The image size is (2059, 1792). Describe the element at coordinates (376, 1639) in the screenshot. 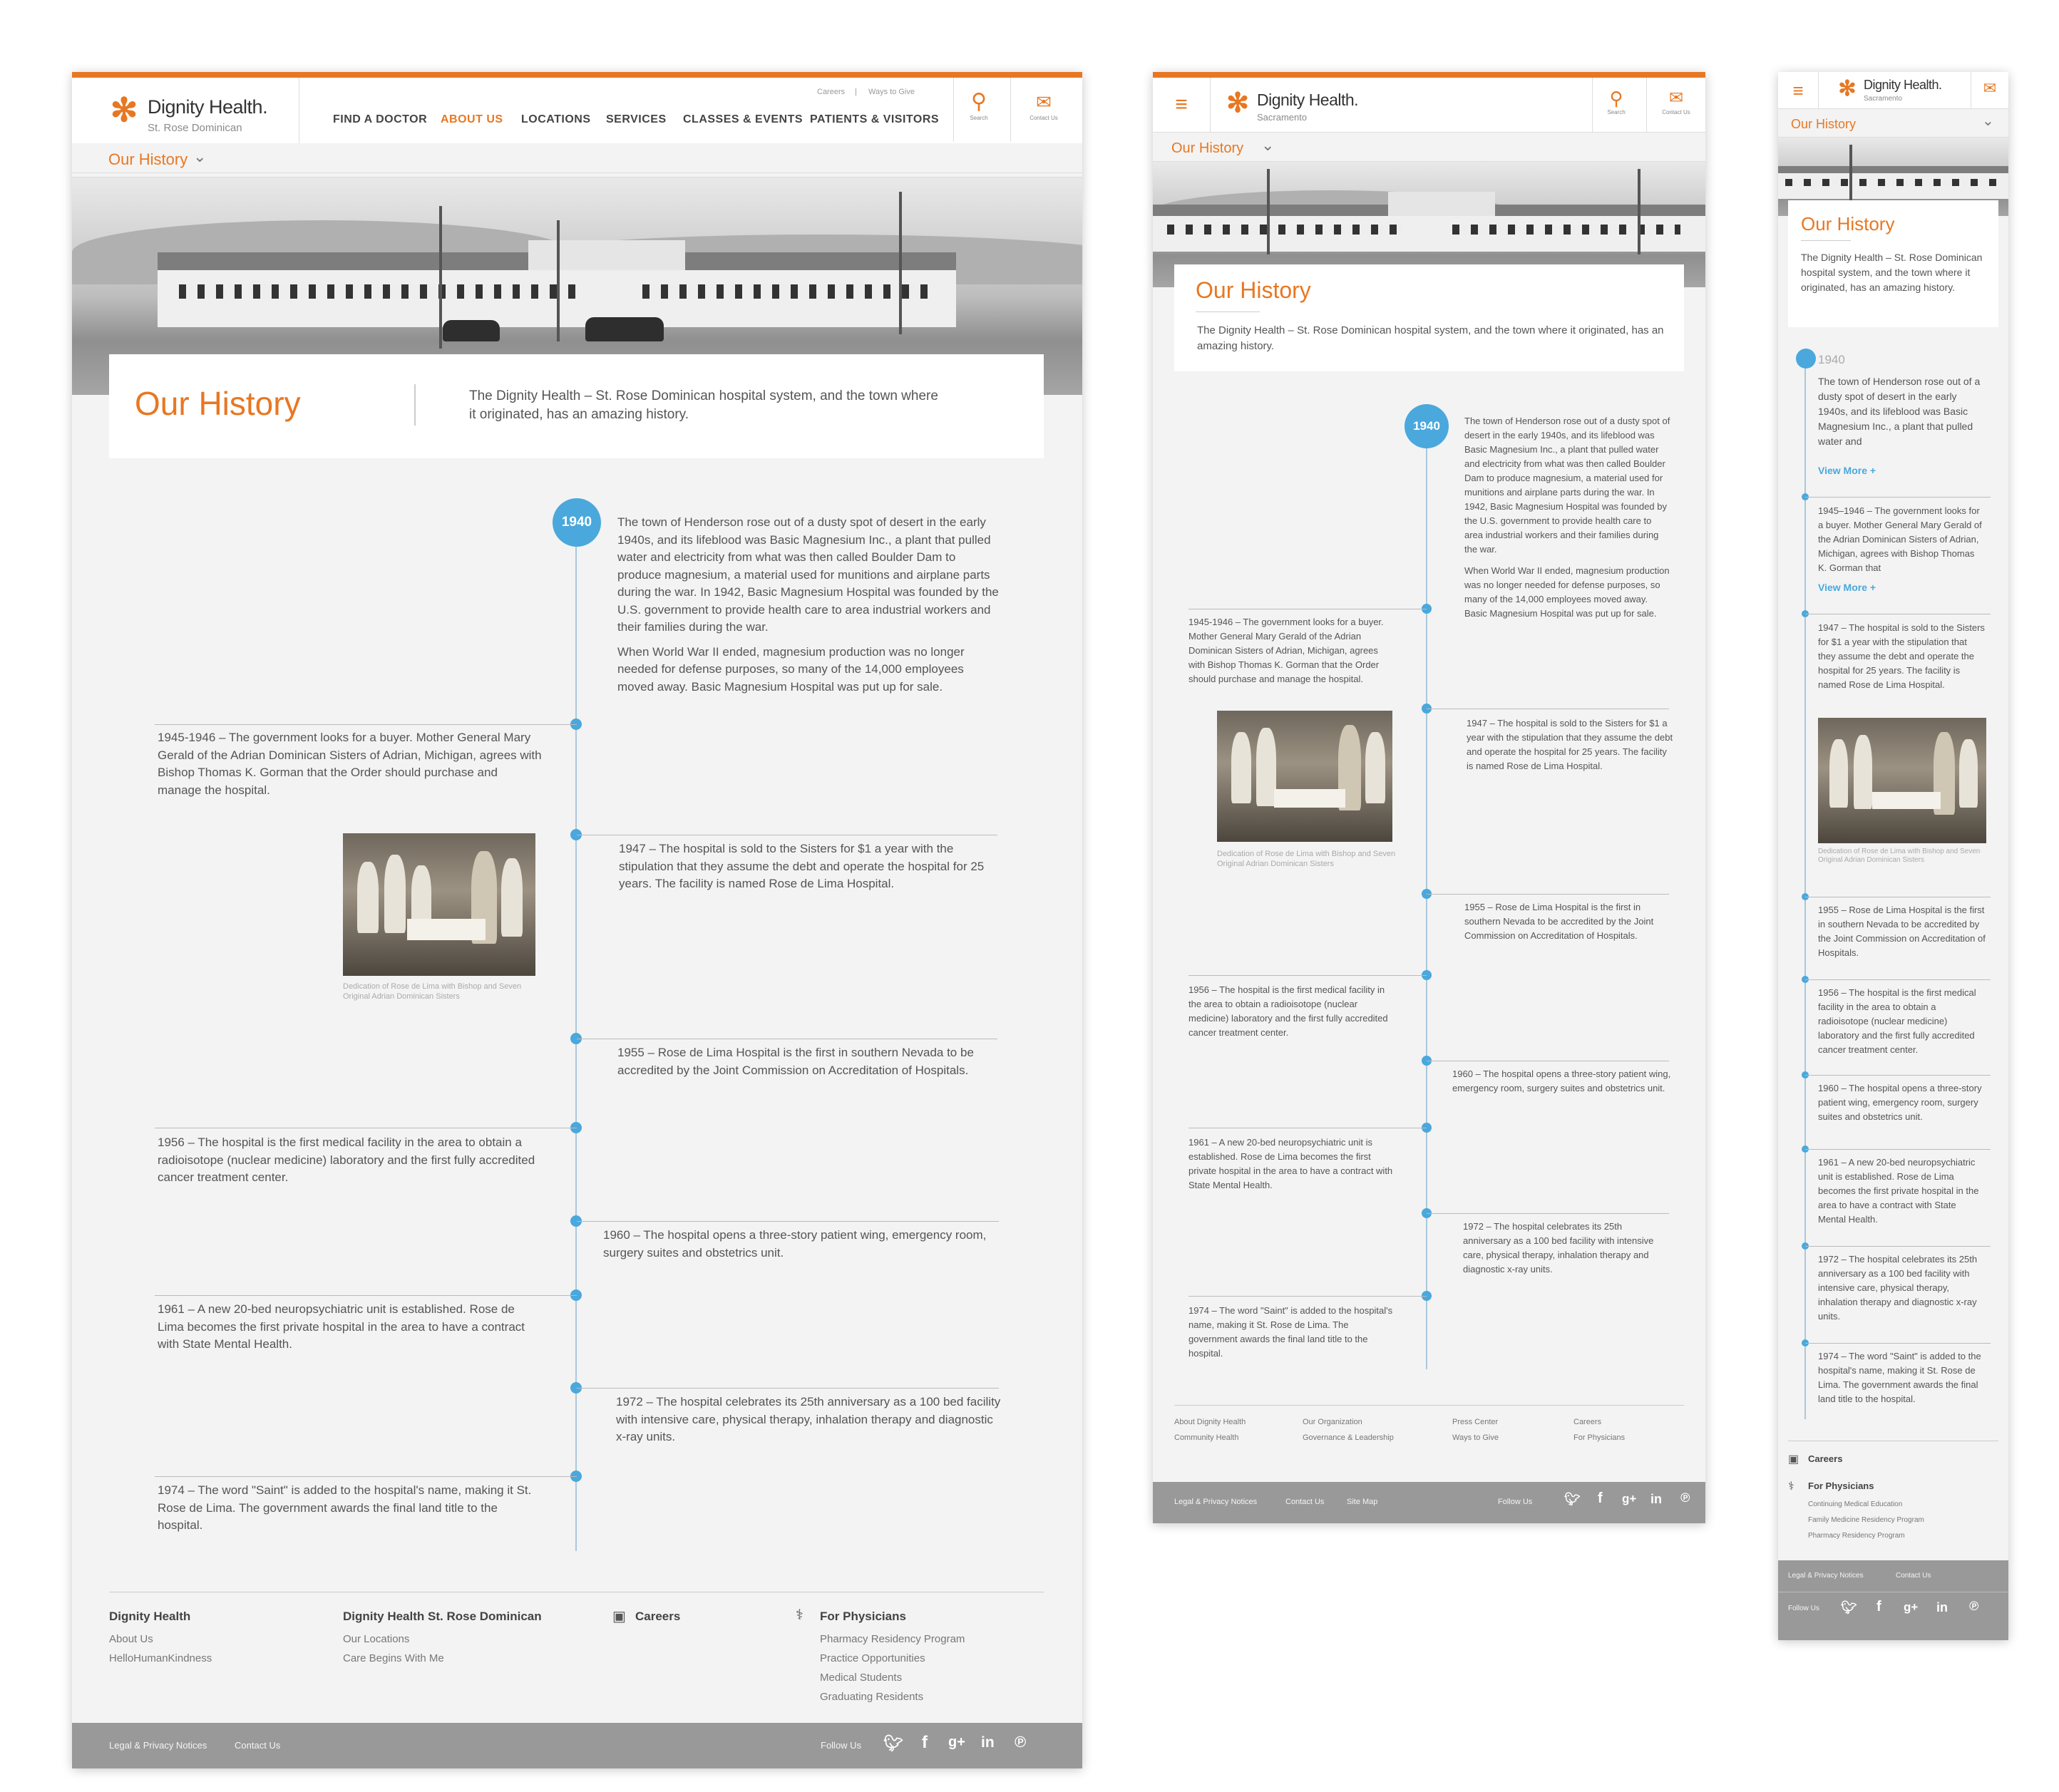

I see `footer-link: Our Locations` at that location.